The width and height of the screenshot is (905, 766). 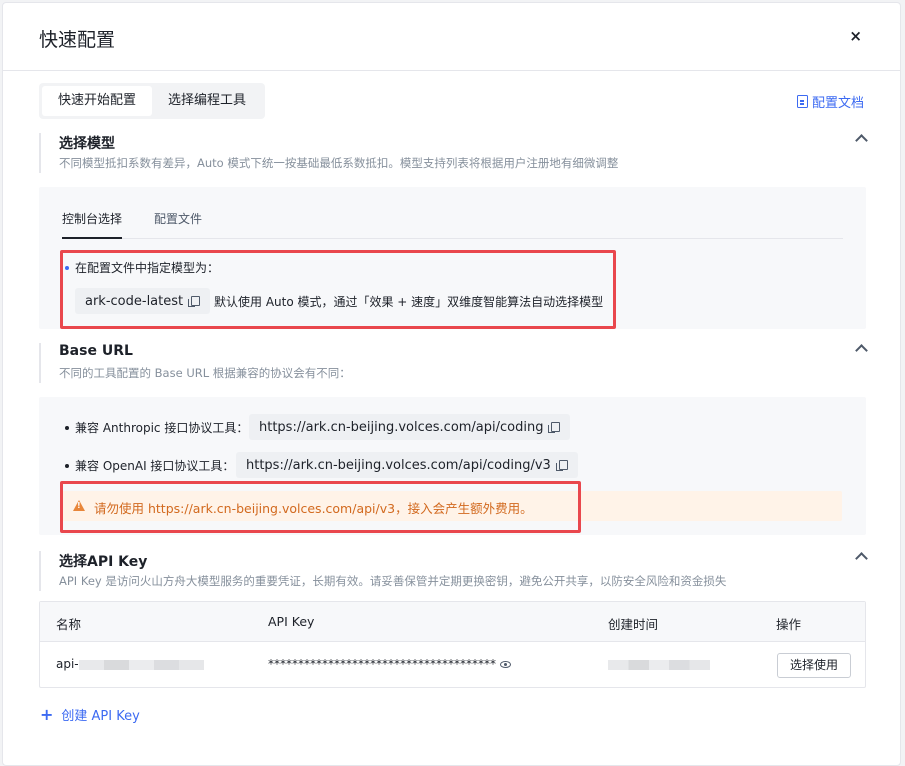 I want to click on column-created-time: 创建时间, so click(x=633, y=624).